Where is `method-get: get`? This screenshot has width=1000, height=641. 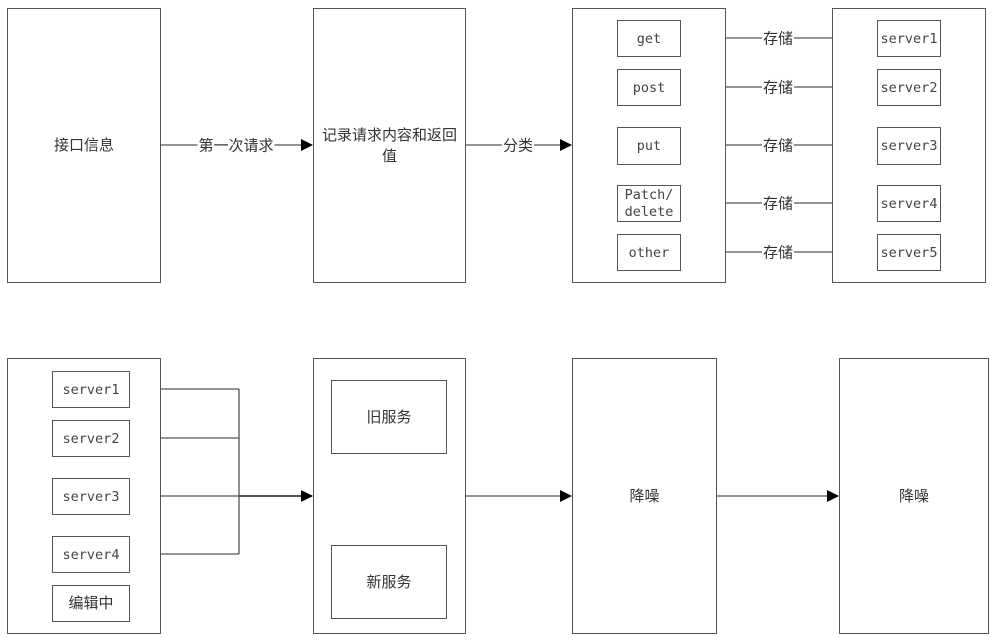 method-get: get is located at coordinates (649, 38).